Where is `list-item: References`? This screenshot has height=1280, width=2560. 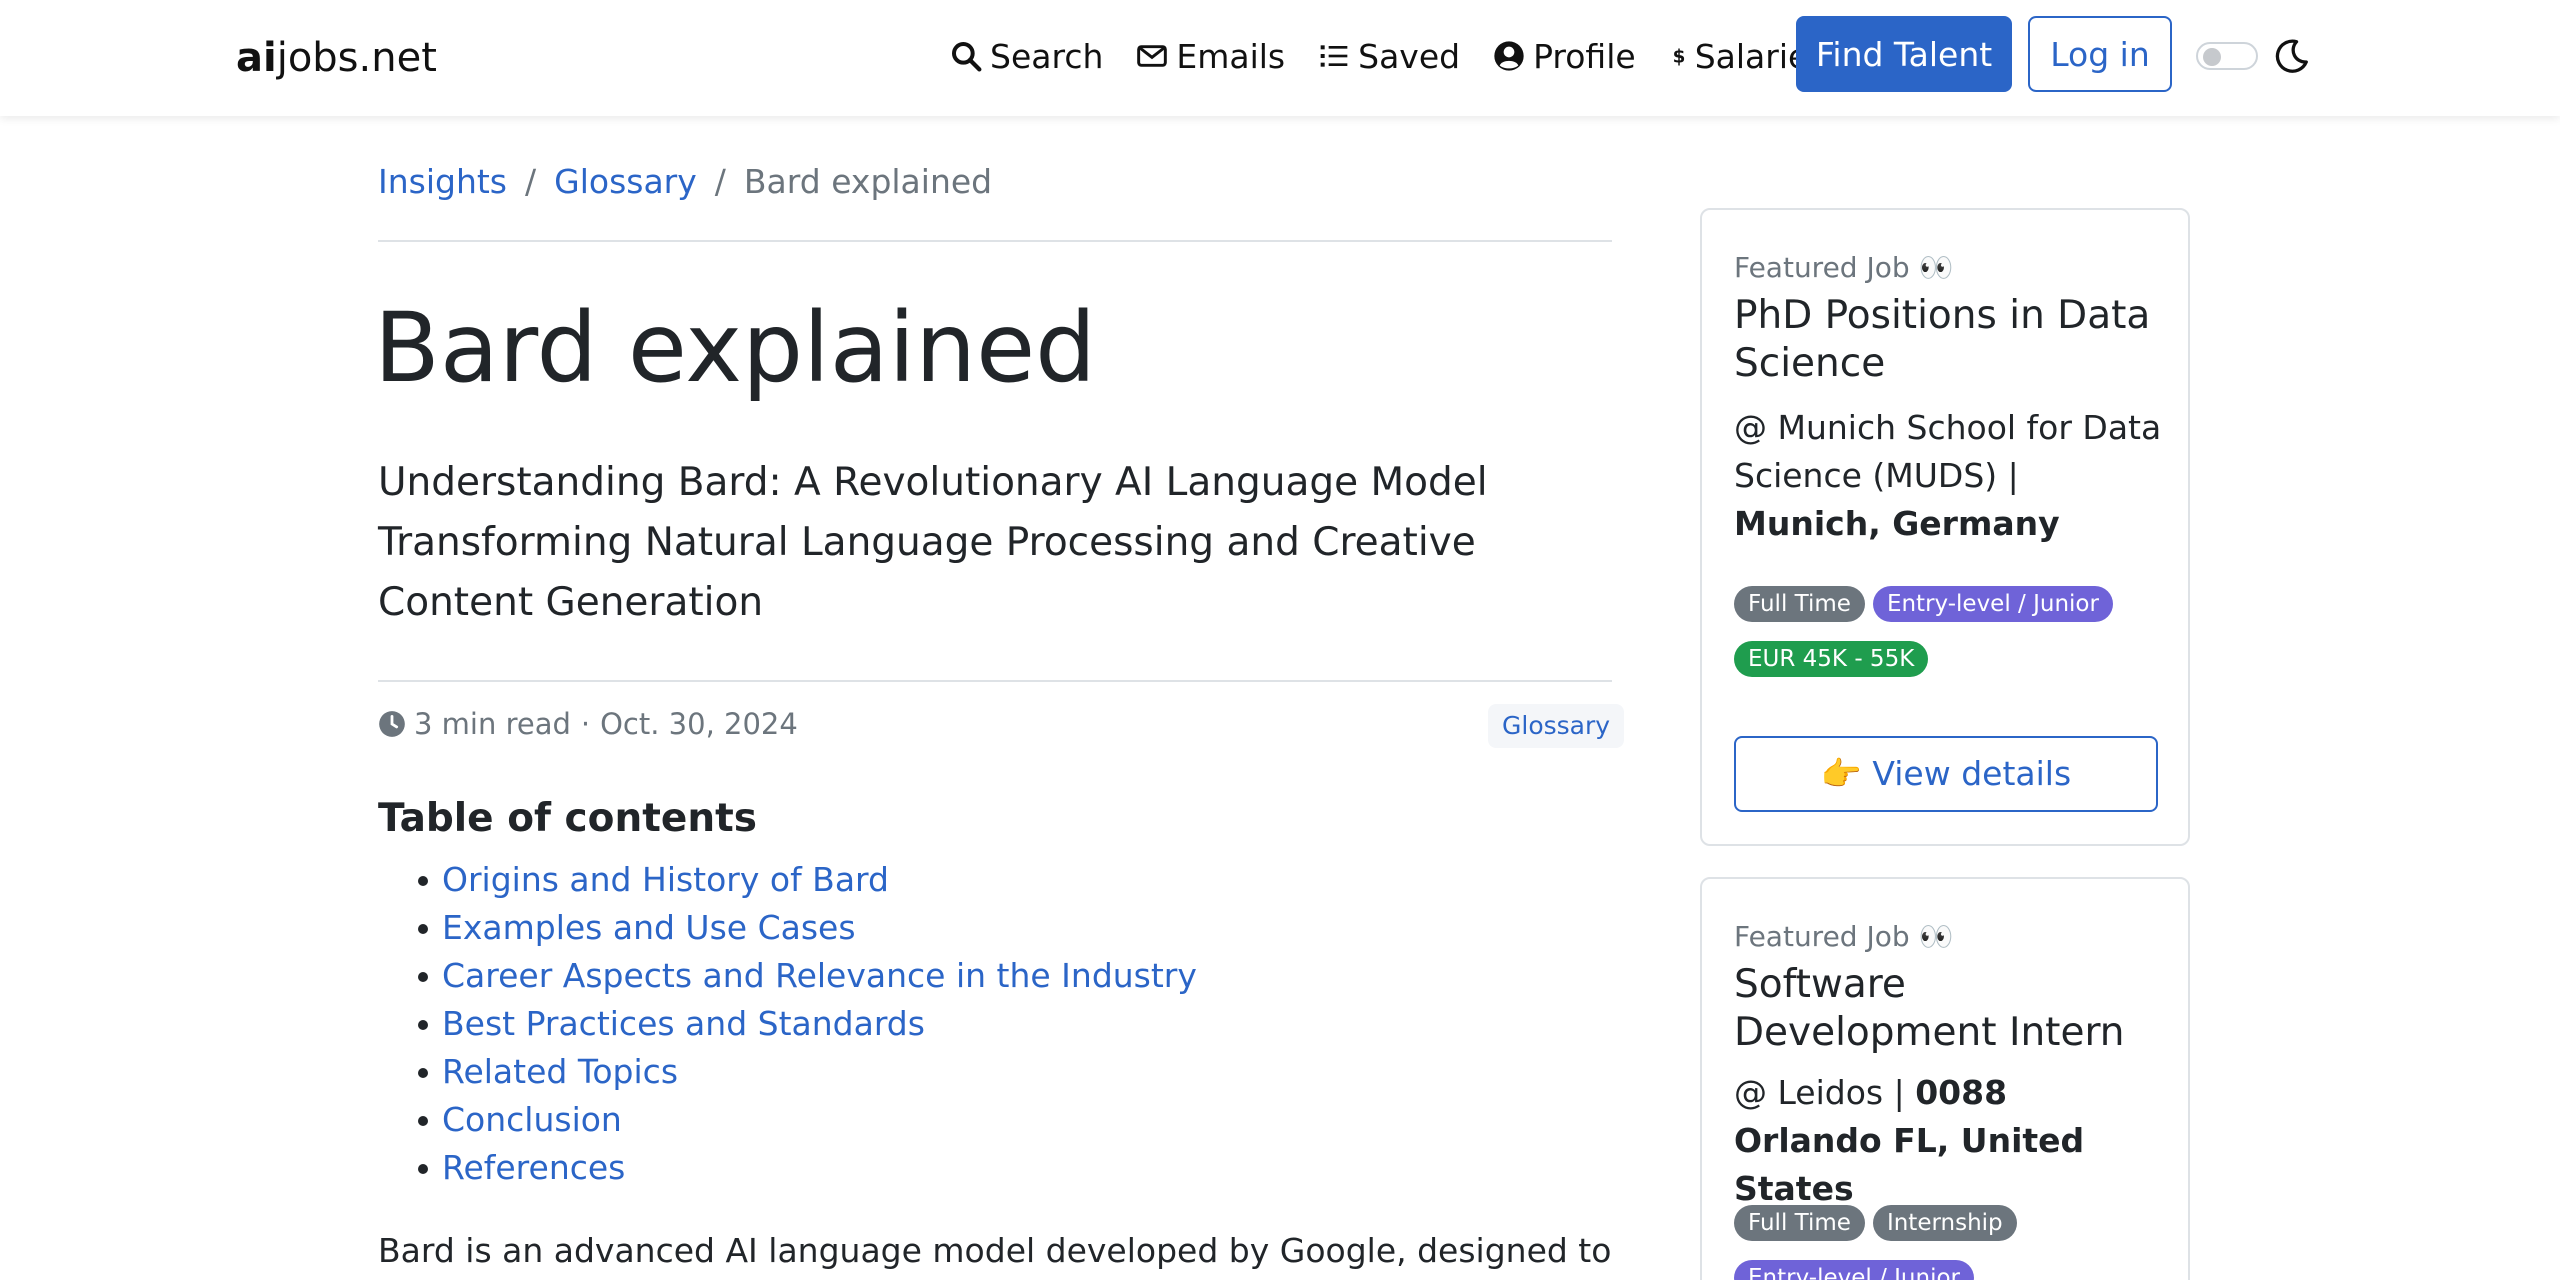 list-item: References is located at coordinates (787, 1168).